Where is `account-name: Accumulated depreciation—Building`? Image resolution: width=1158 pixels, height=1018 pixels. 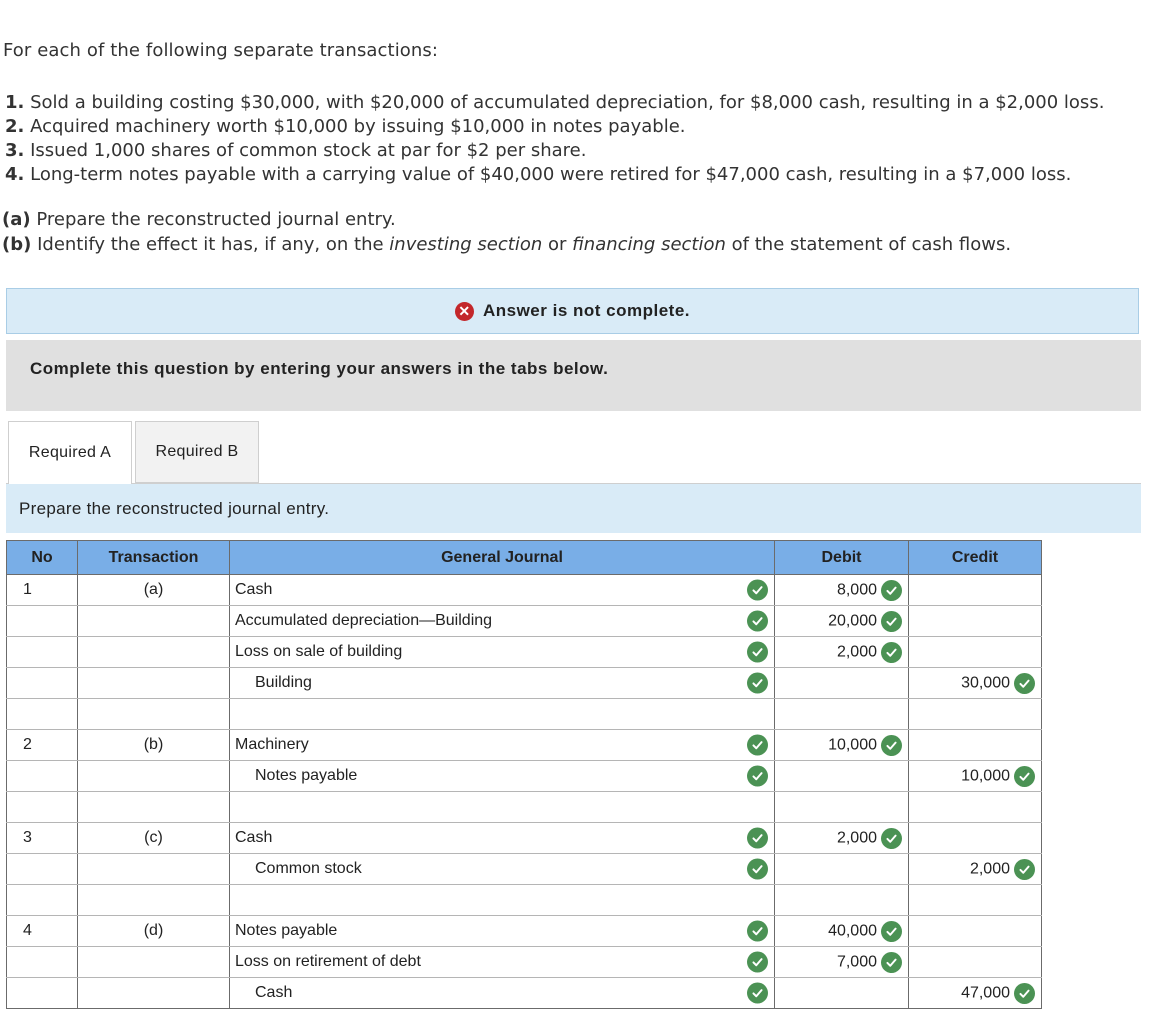
account-name: Accumulated depreciation—Building is located at coordinates (364, 620).